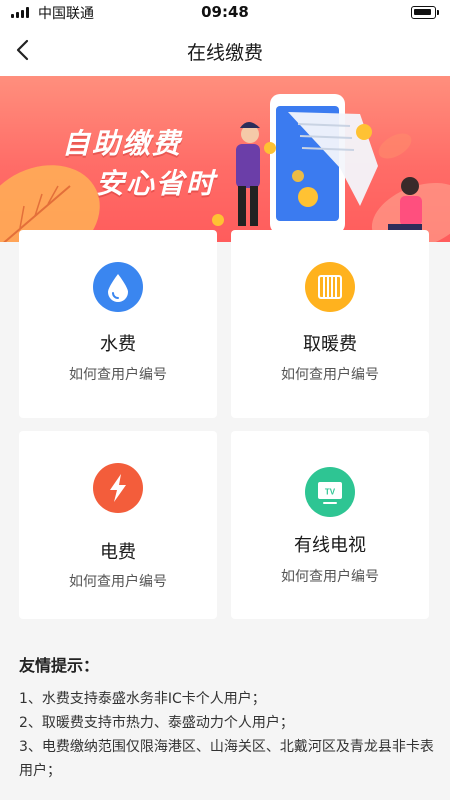  I want to click on svg-text: TV, so click(330, 492).